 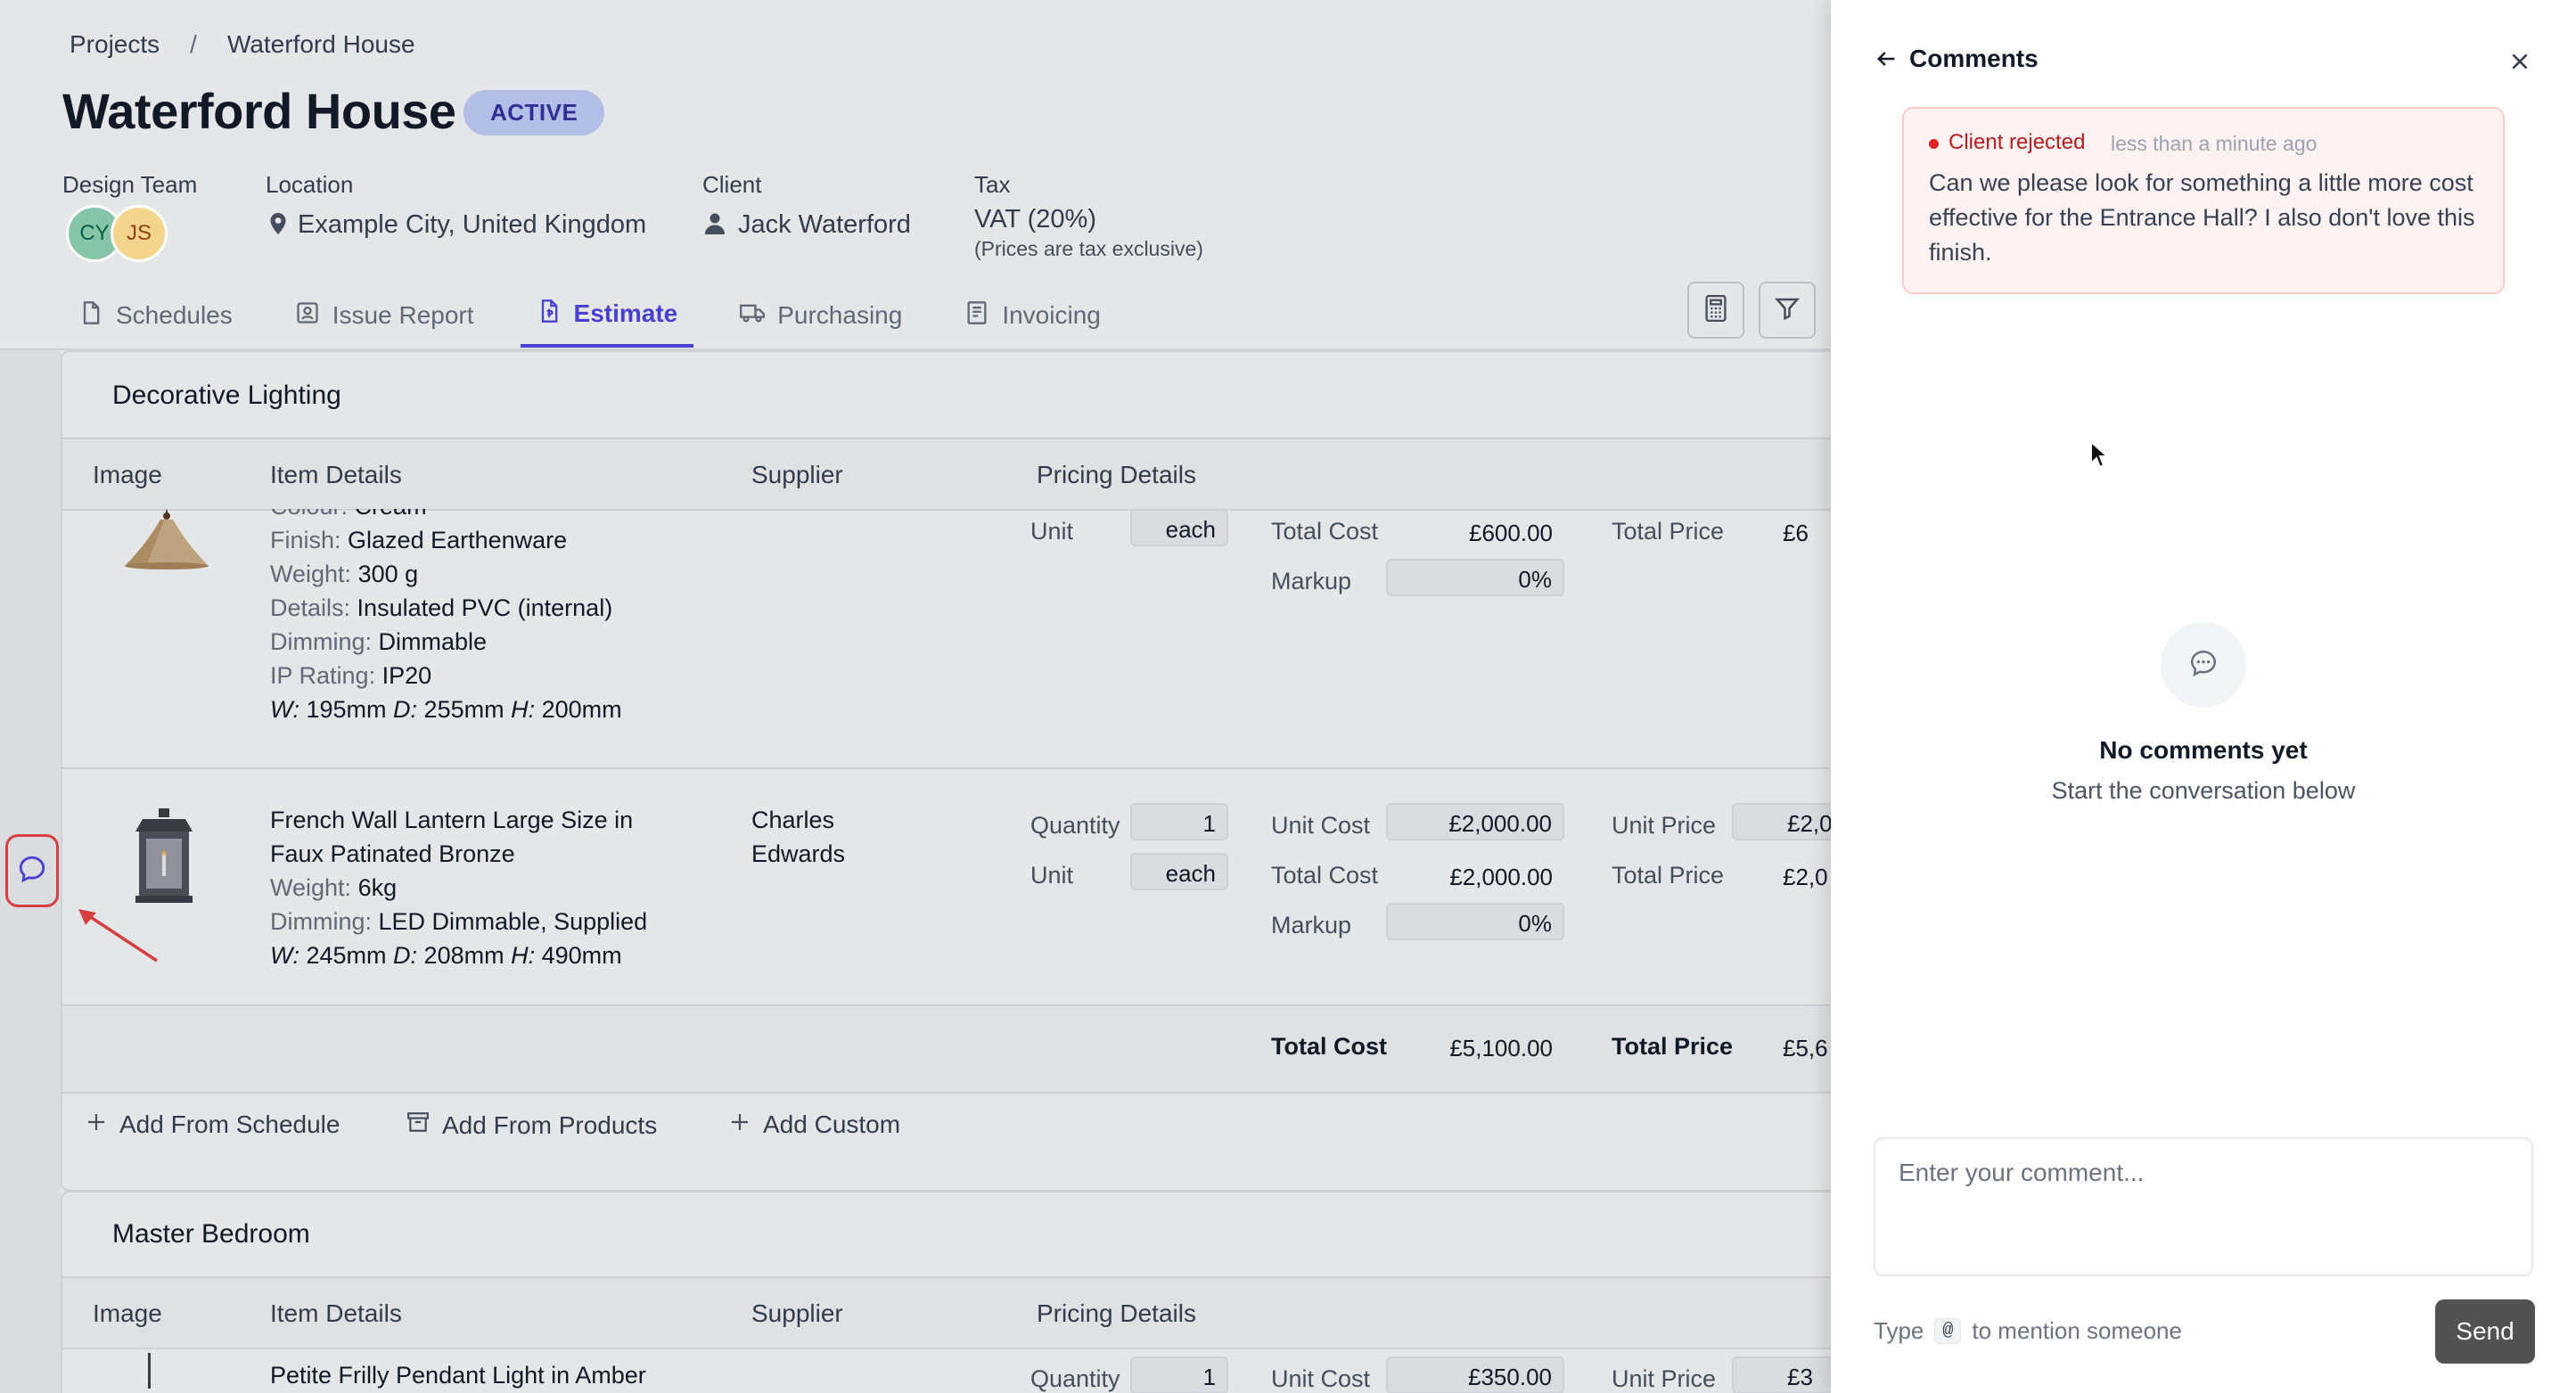 What do you see at coordinates (1806, 1048) in the screenshot?
I see `section-total-price: £5,6` at bounding box center [1806, 1048].